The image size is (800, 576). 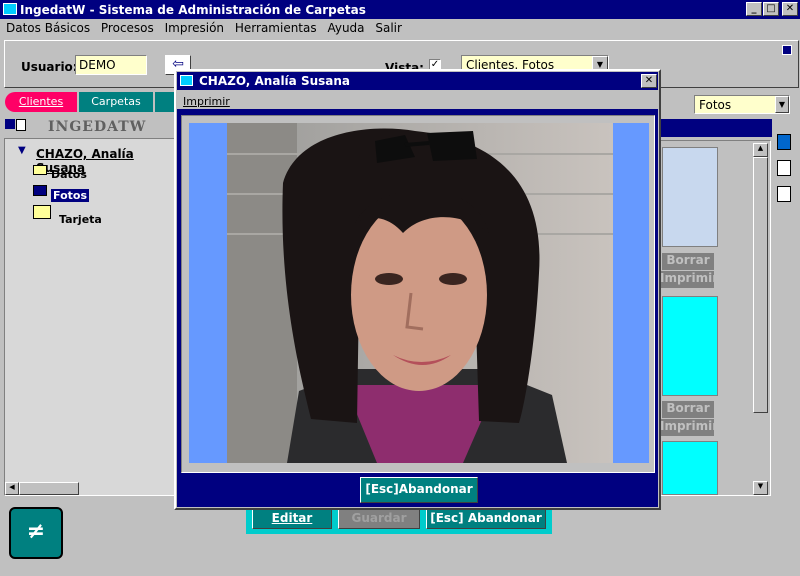 What do you see at coordinates (689, 279) in the screenshot?
I see `imprimir-button-1: Imprimir` at bounding box center [689, 279].